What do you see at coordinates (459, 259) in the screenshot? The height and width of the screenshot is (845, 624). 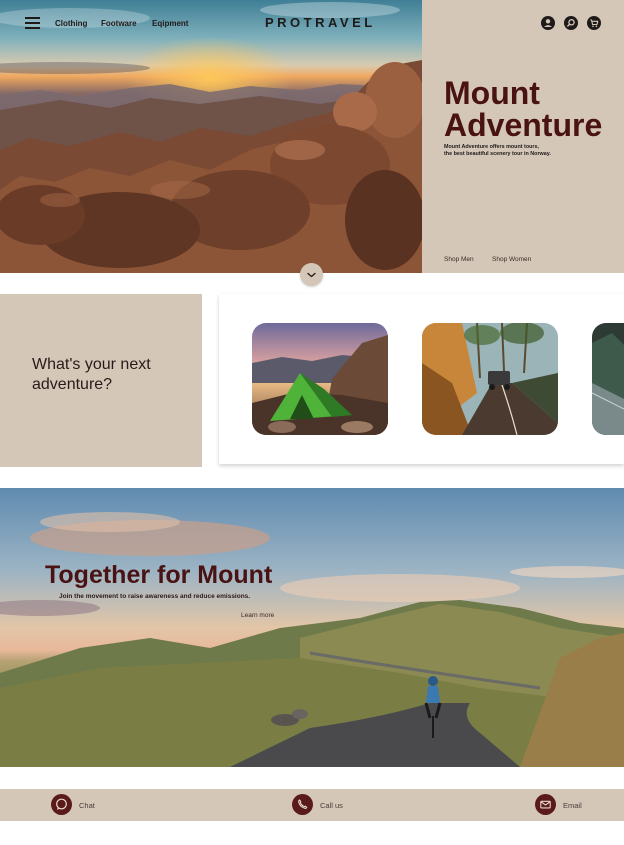 I see `shop-men-link: Shop Men` at bounding box center [459, 259].